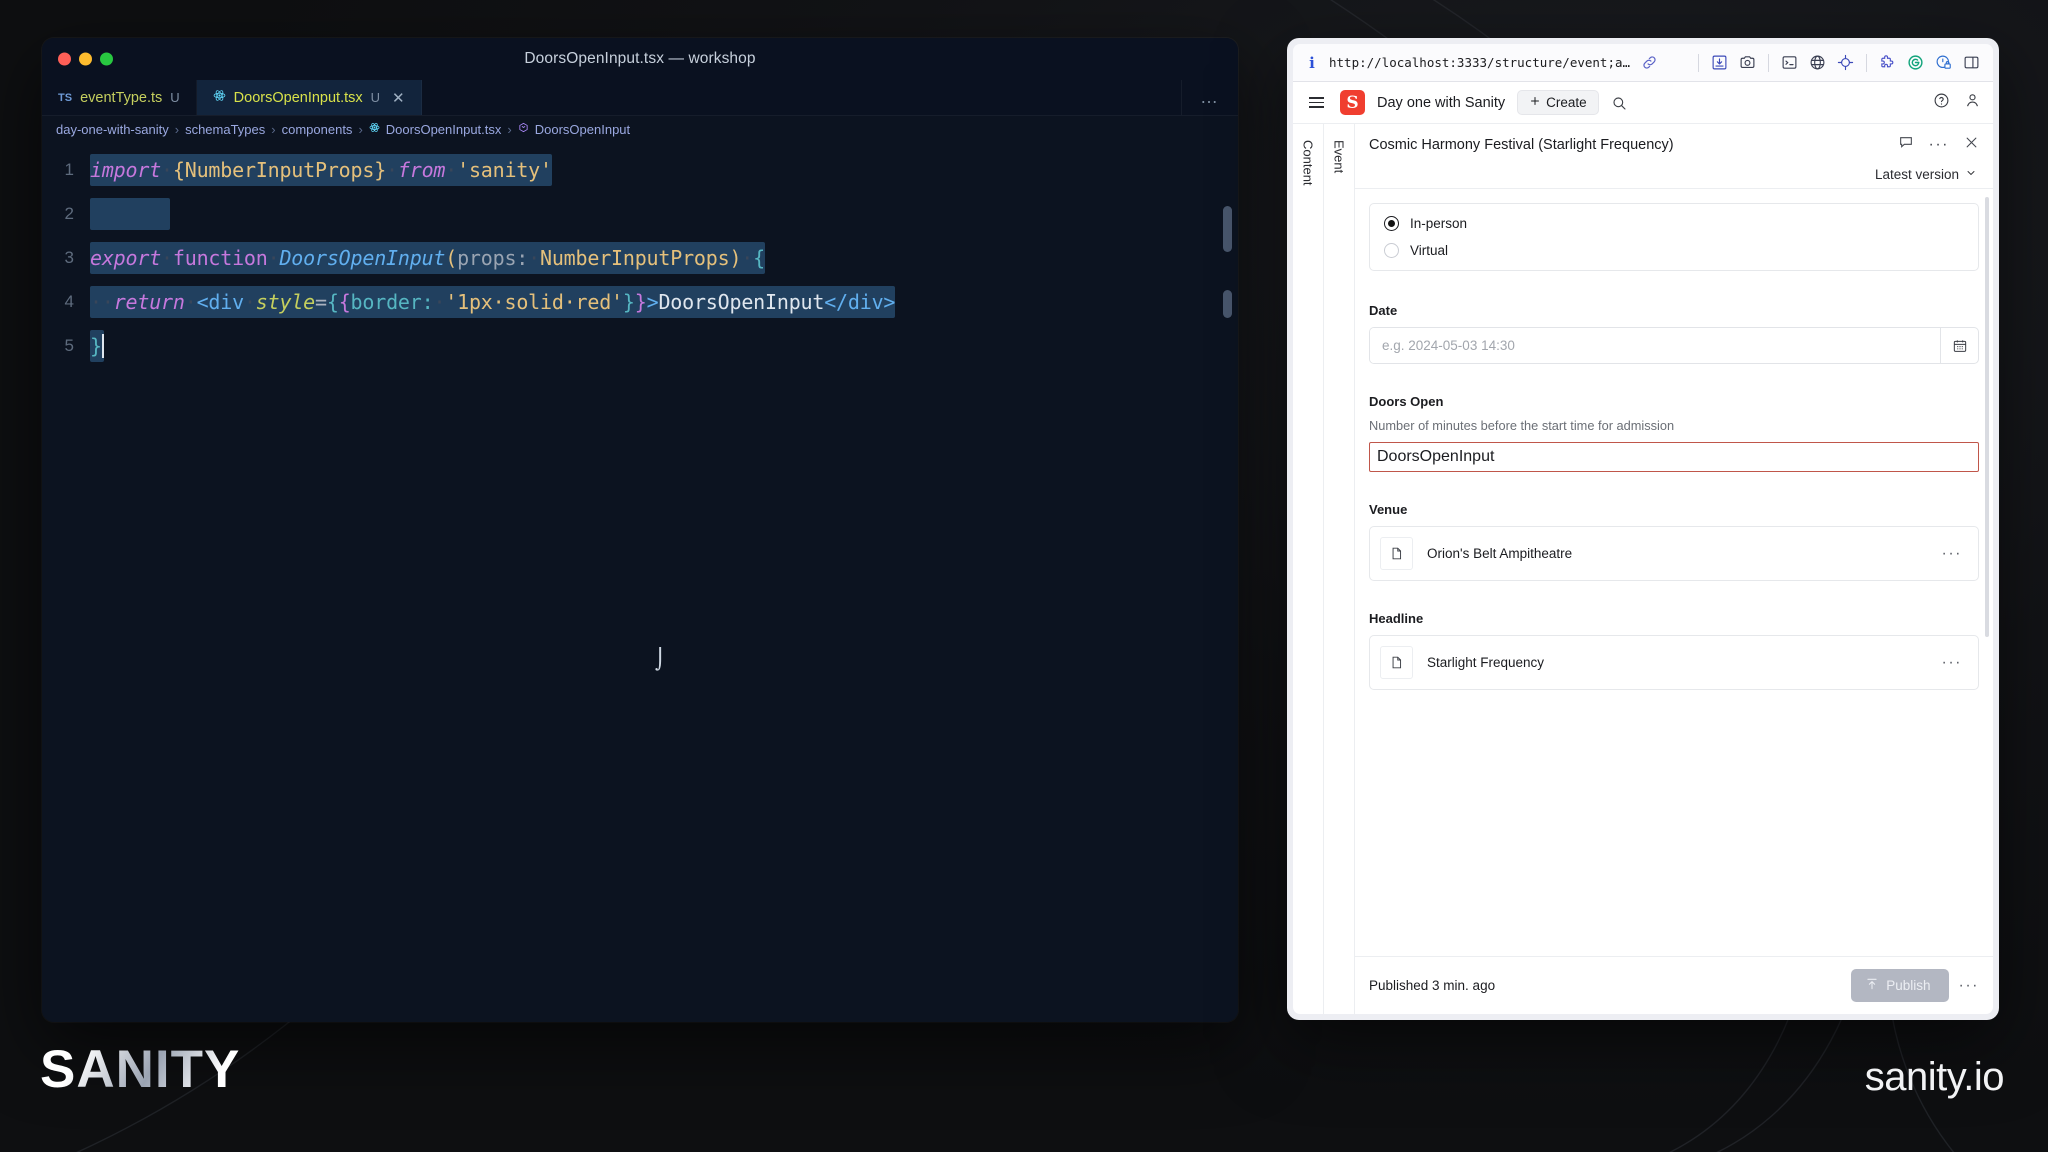  I want to click on radio-option-virtual: Virtual, so click(1674, 250).